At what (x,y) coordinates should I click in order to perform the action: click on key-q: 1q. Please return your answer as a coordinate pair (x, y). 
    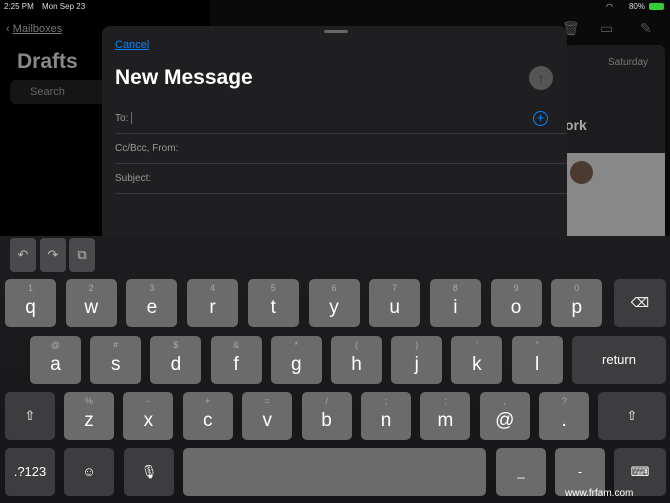
    Looking at the image, I should click on (30, 303).